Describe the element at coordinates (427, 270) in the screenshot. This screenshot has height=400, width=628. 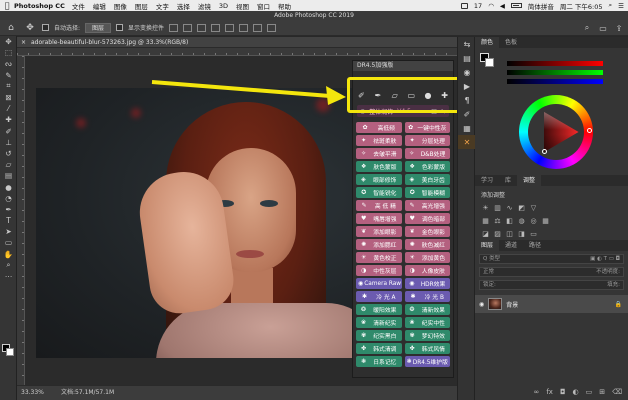
I see `plugin-button: ◑ 人像皮肤` at that location.